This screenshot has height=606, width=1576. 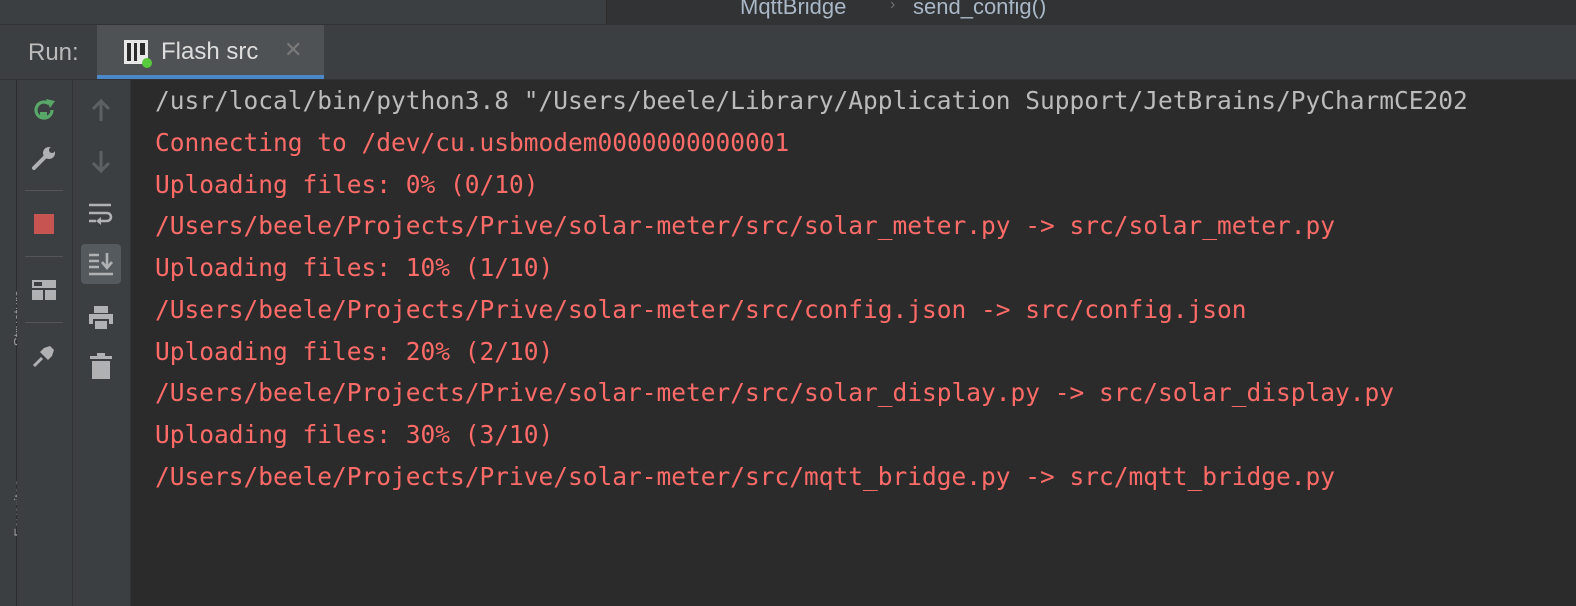 I want to click on breadcrumb-class: MqttBridge, so click(x=793, y=10).